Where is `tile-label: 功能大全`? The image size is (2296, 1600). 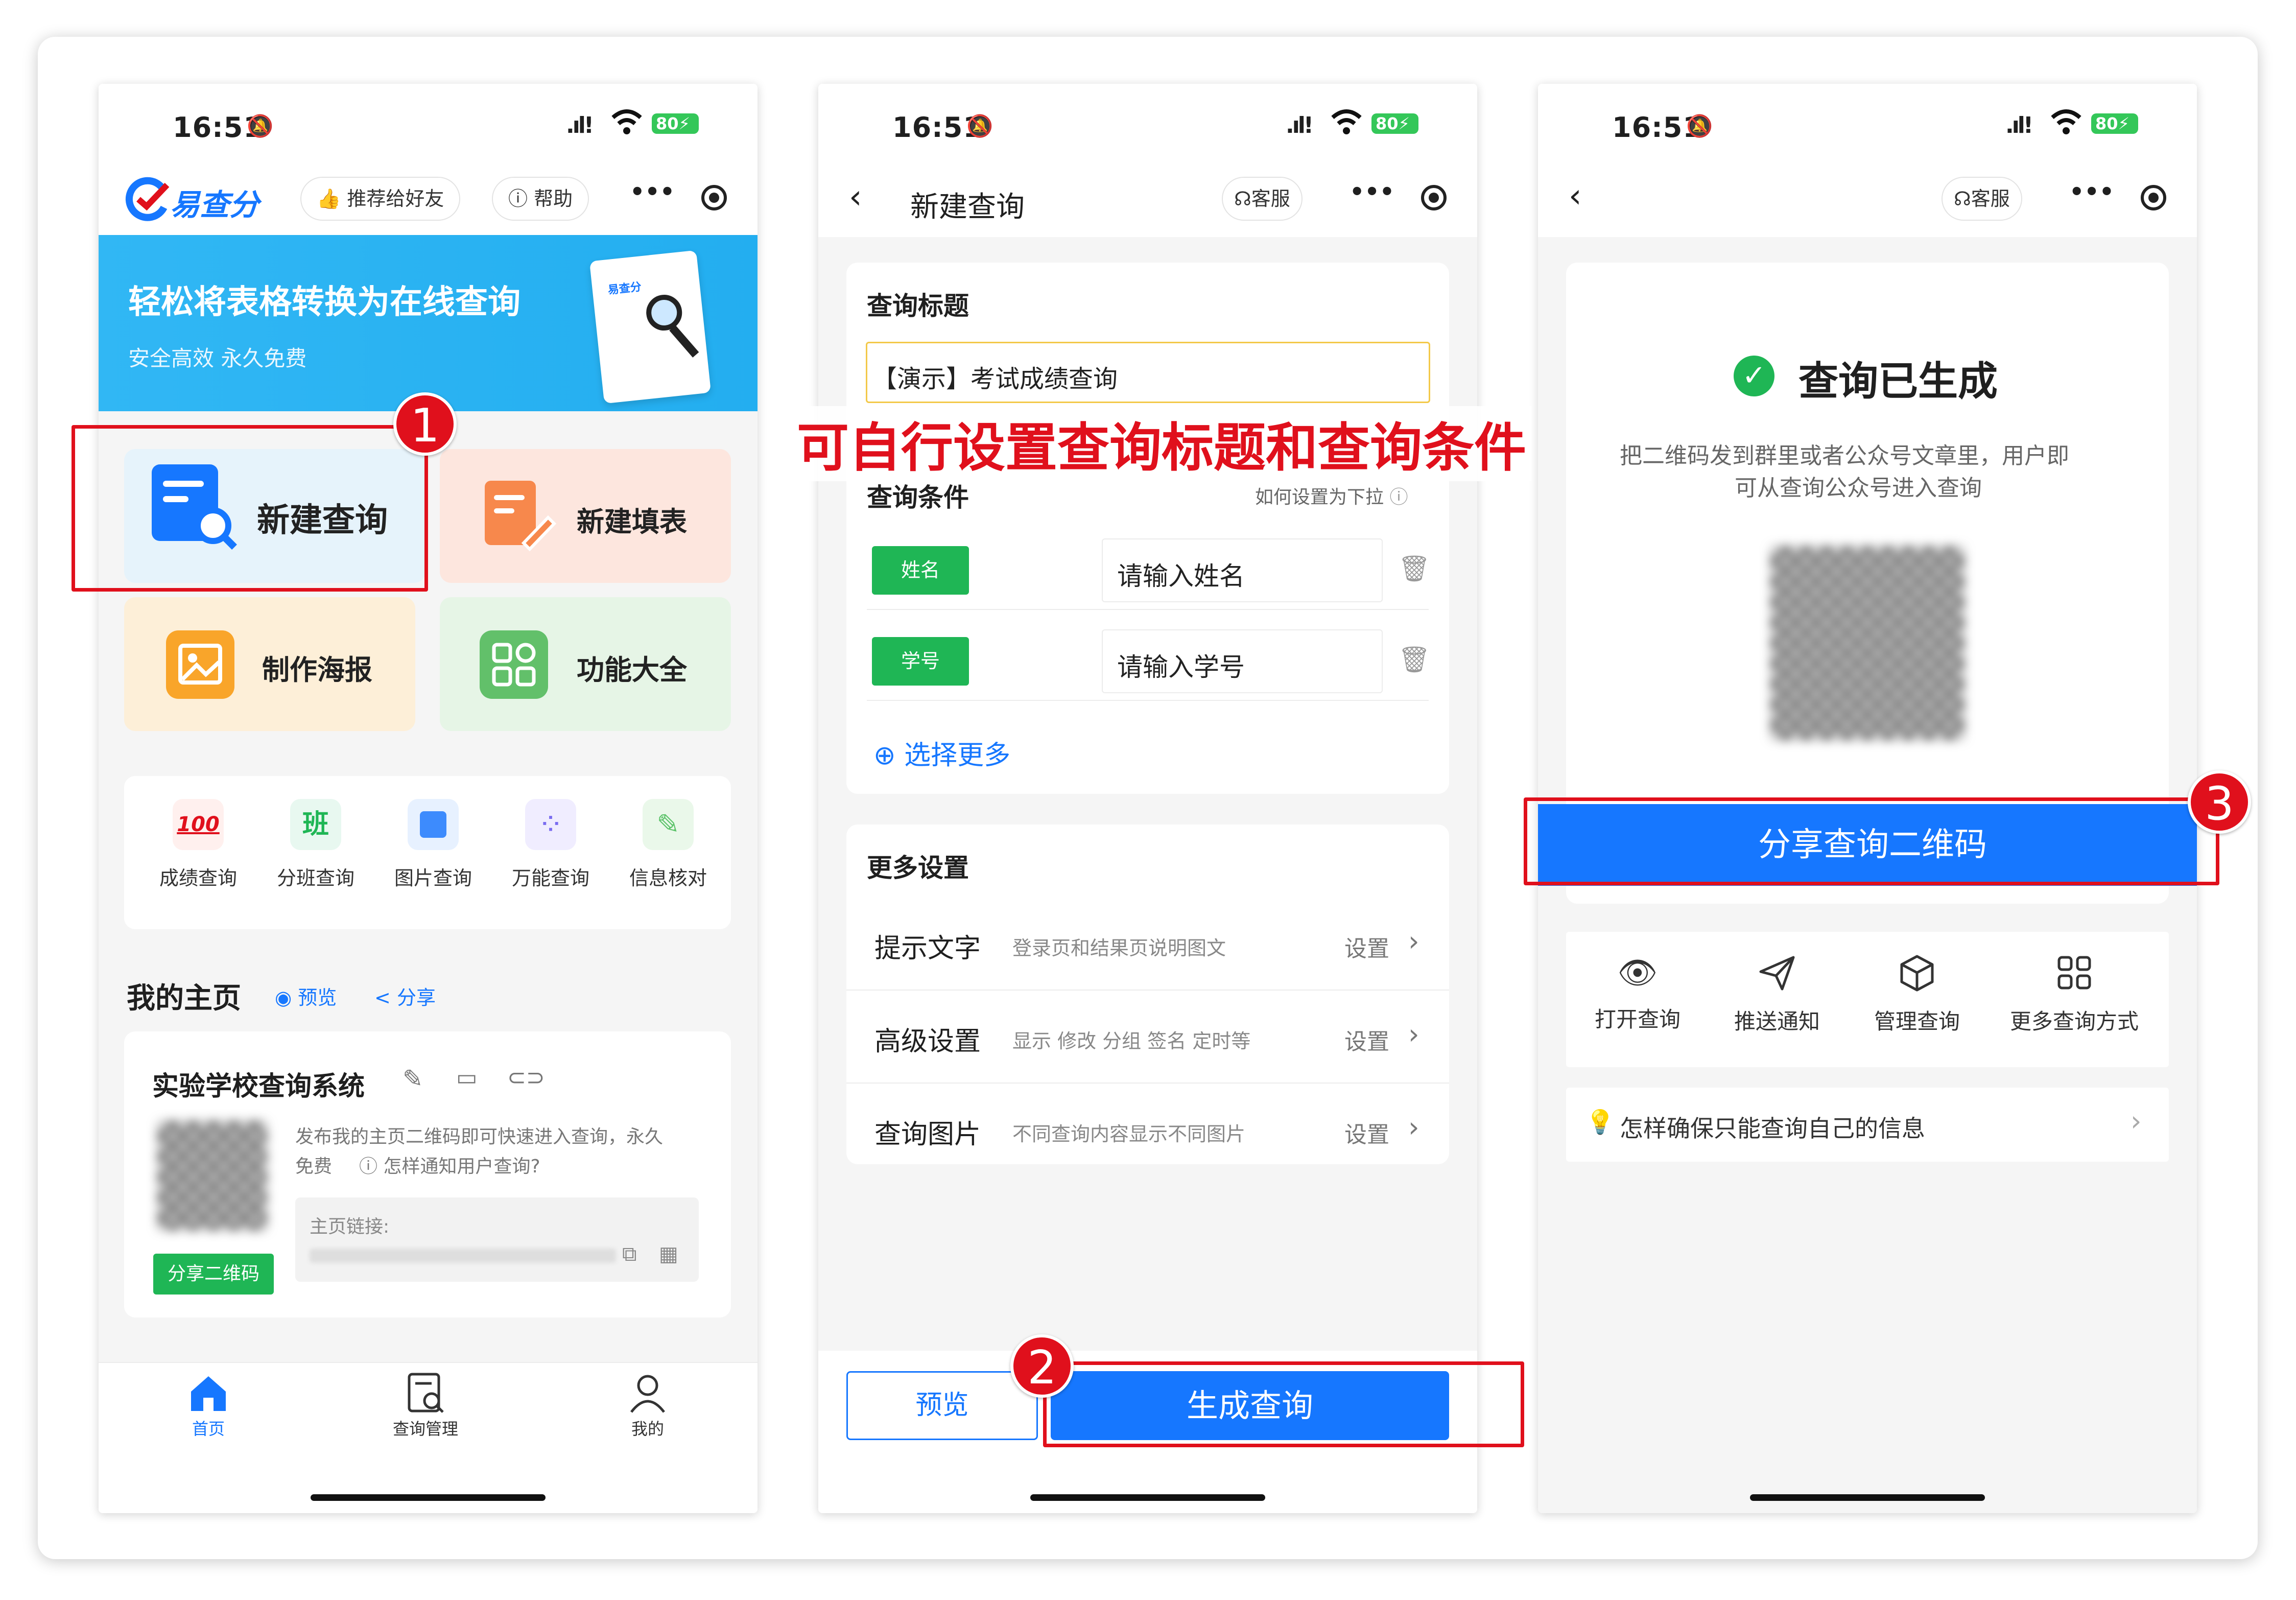 tile-label: 功能大全 is located at coordinates (632, 670).